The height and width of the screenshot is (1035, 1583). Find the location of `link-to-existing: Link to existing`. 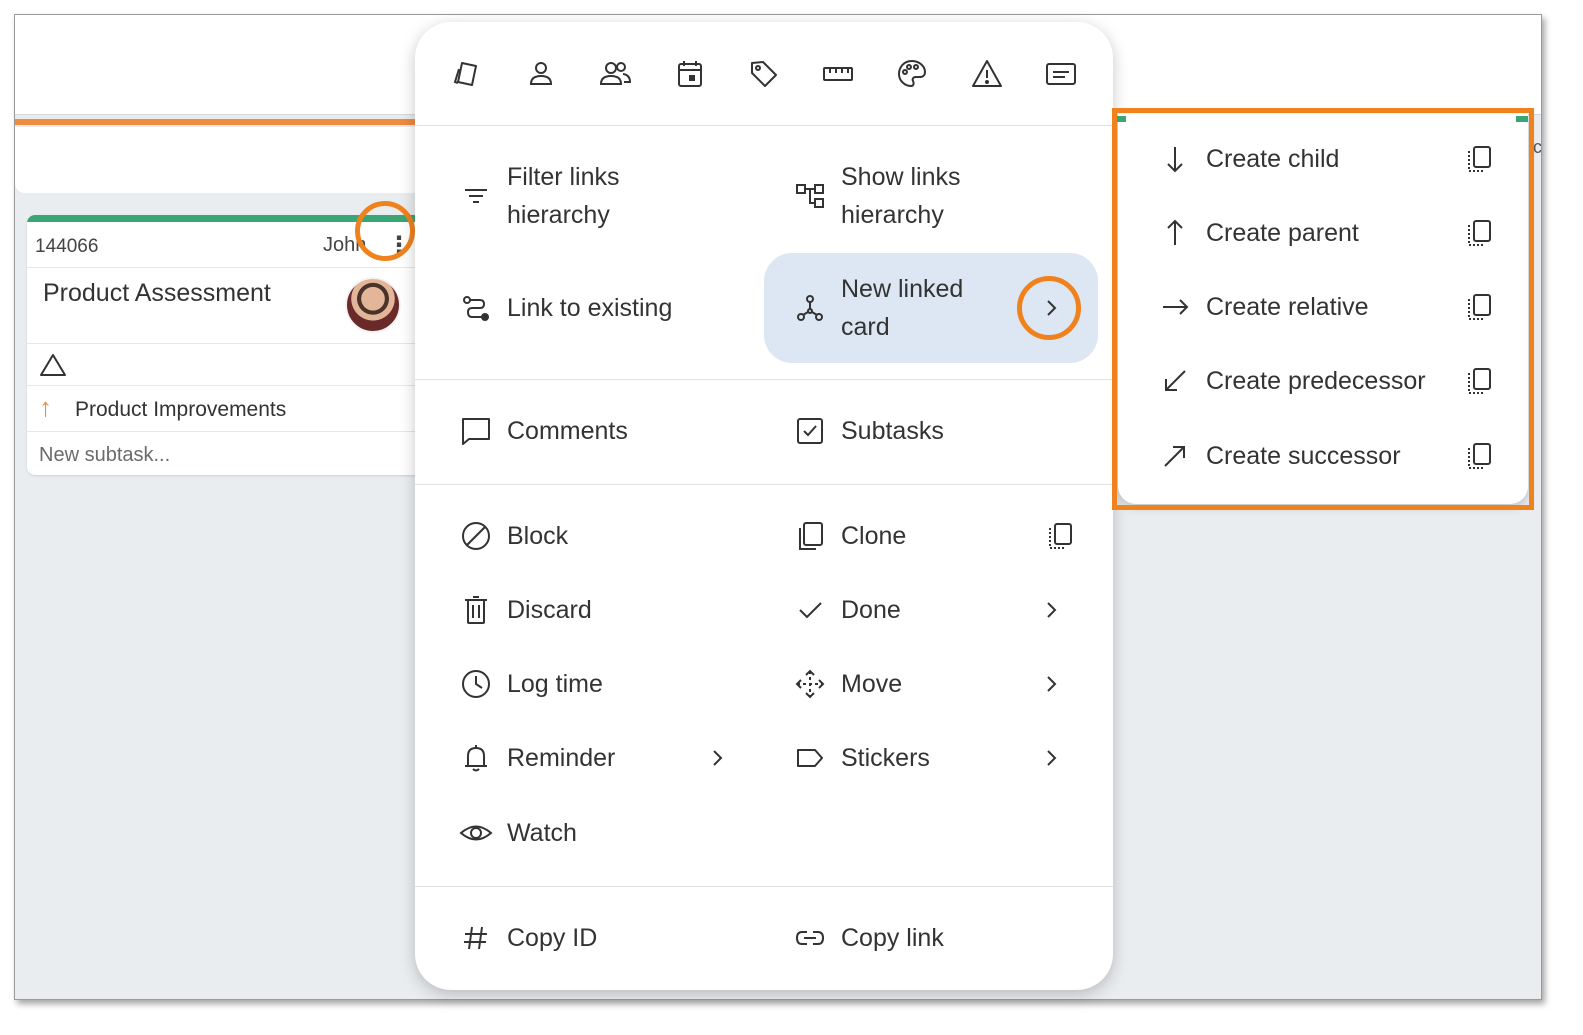

link-to-existing: Link to existing is located at coordinates (565, 308).